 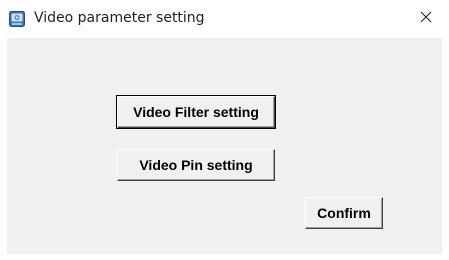 What do you see at coordinates (196, 112) in the screenshot?
I see `video-filter-setting-button: Video Filter setting` at bounding box center [196, 112].